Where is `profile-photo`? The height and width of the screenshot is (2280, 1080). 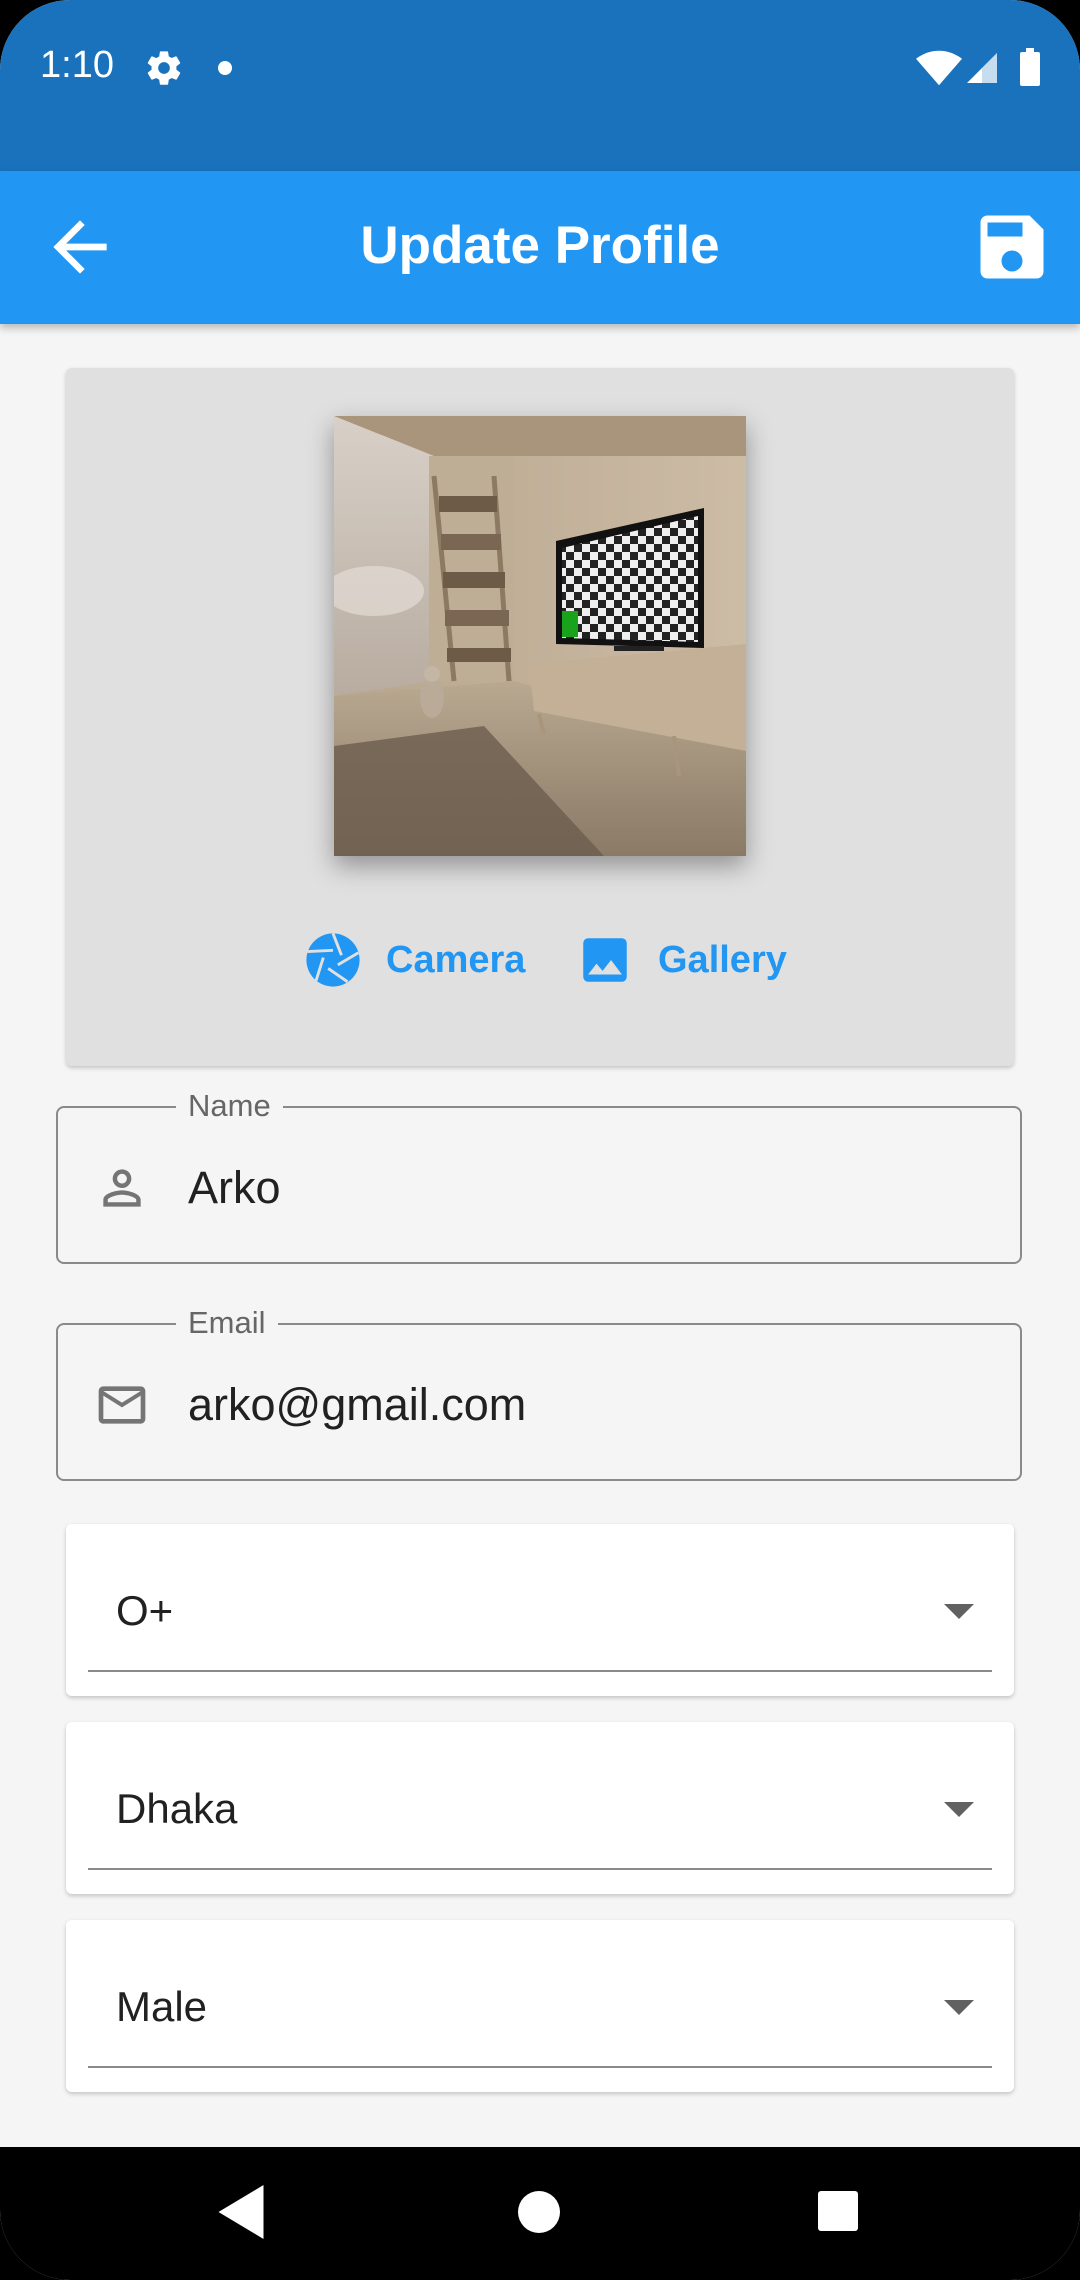
profile-photo is located at coordinates (540, 636).